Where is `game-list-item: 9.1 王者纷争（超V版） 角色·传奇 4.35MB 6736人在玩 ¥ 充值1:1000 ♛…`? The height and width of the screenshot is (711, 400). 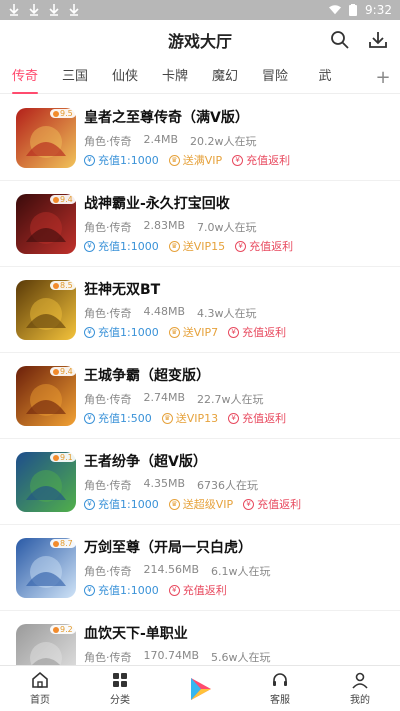
game-list-item: 9.1 王者纷争（超V版） 角色·传奇 4.35MB 6736人在玩 ¥ 充值1:1000 ♛… is located at coordinates (200, 482).